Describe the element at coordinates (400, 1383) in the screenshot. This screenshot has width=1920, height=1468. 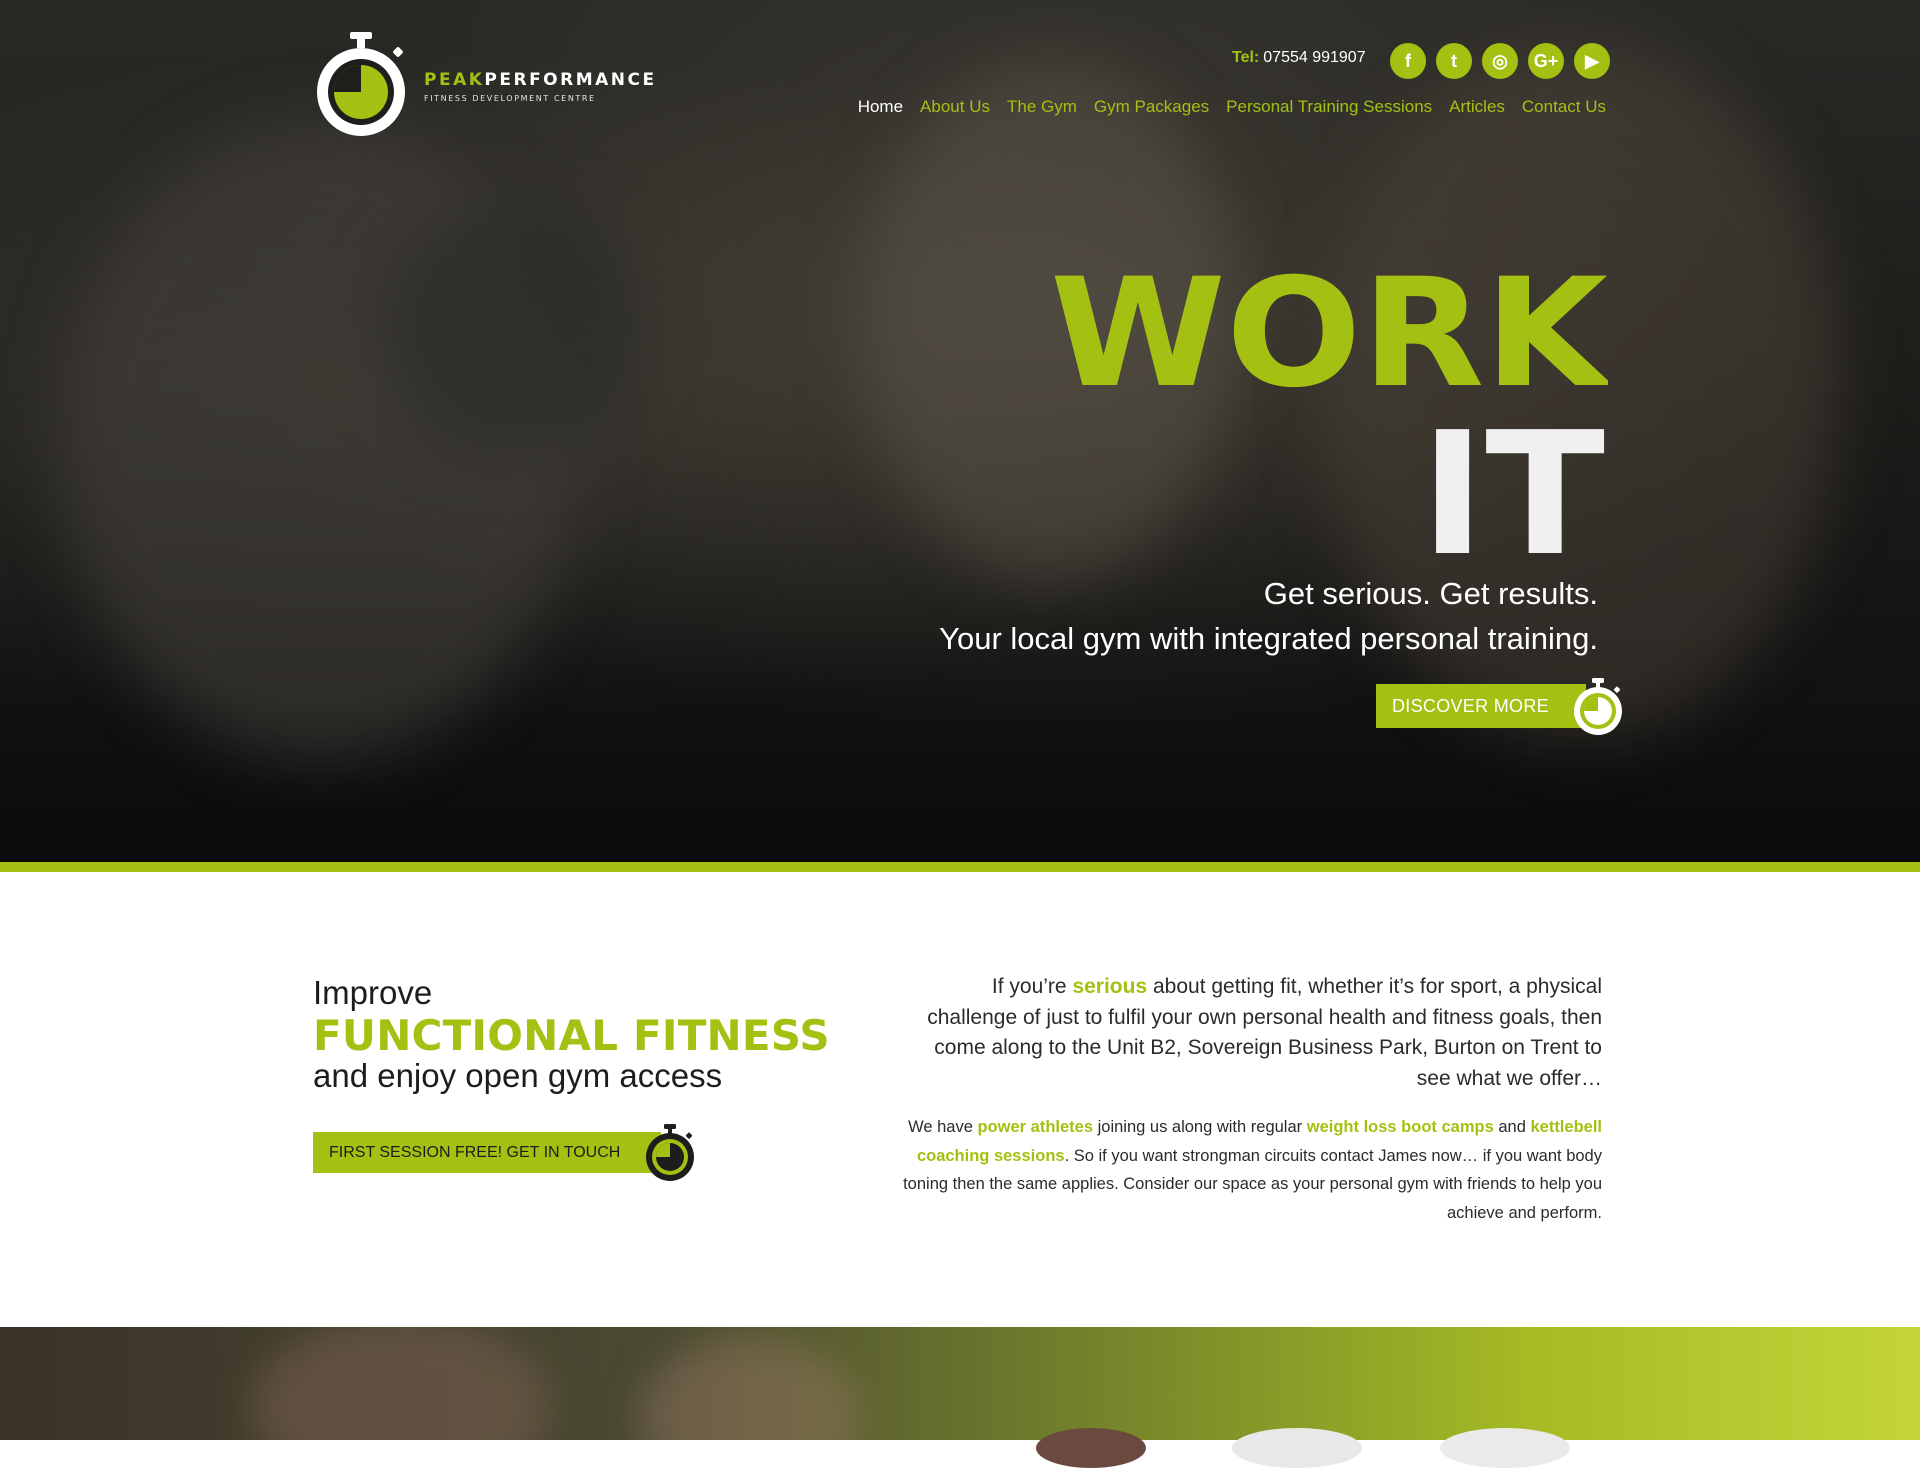
I see `banner-photo-left` at that location.